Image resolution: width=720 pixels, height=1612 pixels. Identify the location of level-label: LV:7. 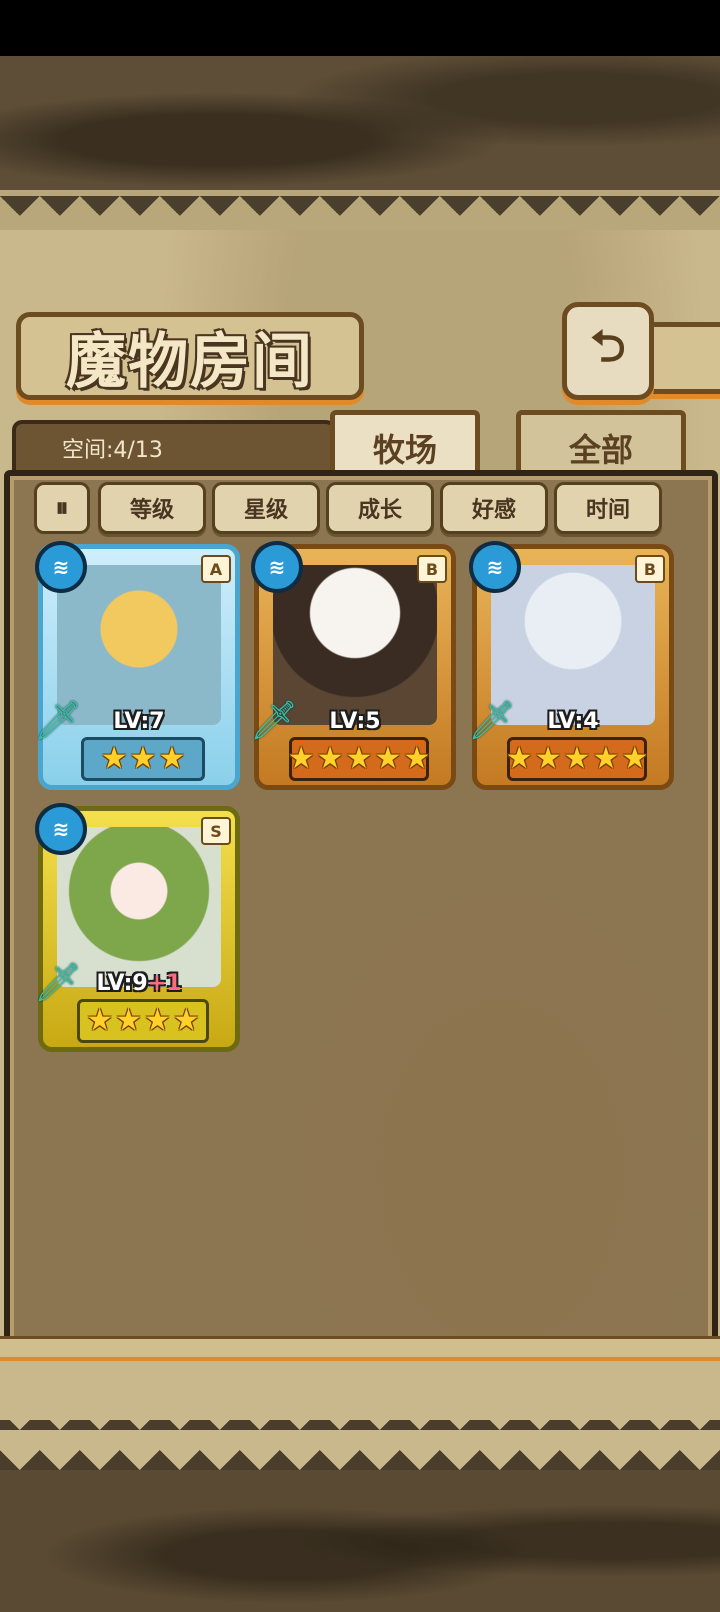
(139, 721).